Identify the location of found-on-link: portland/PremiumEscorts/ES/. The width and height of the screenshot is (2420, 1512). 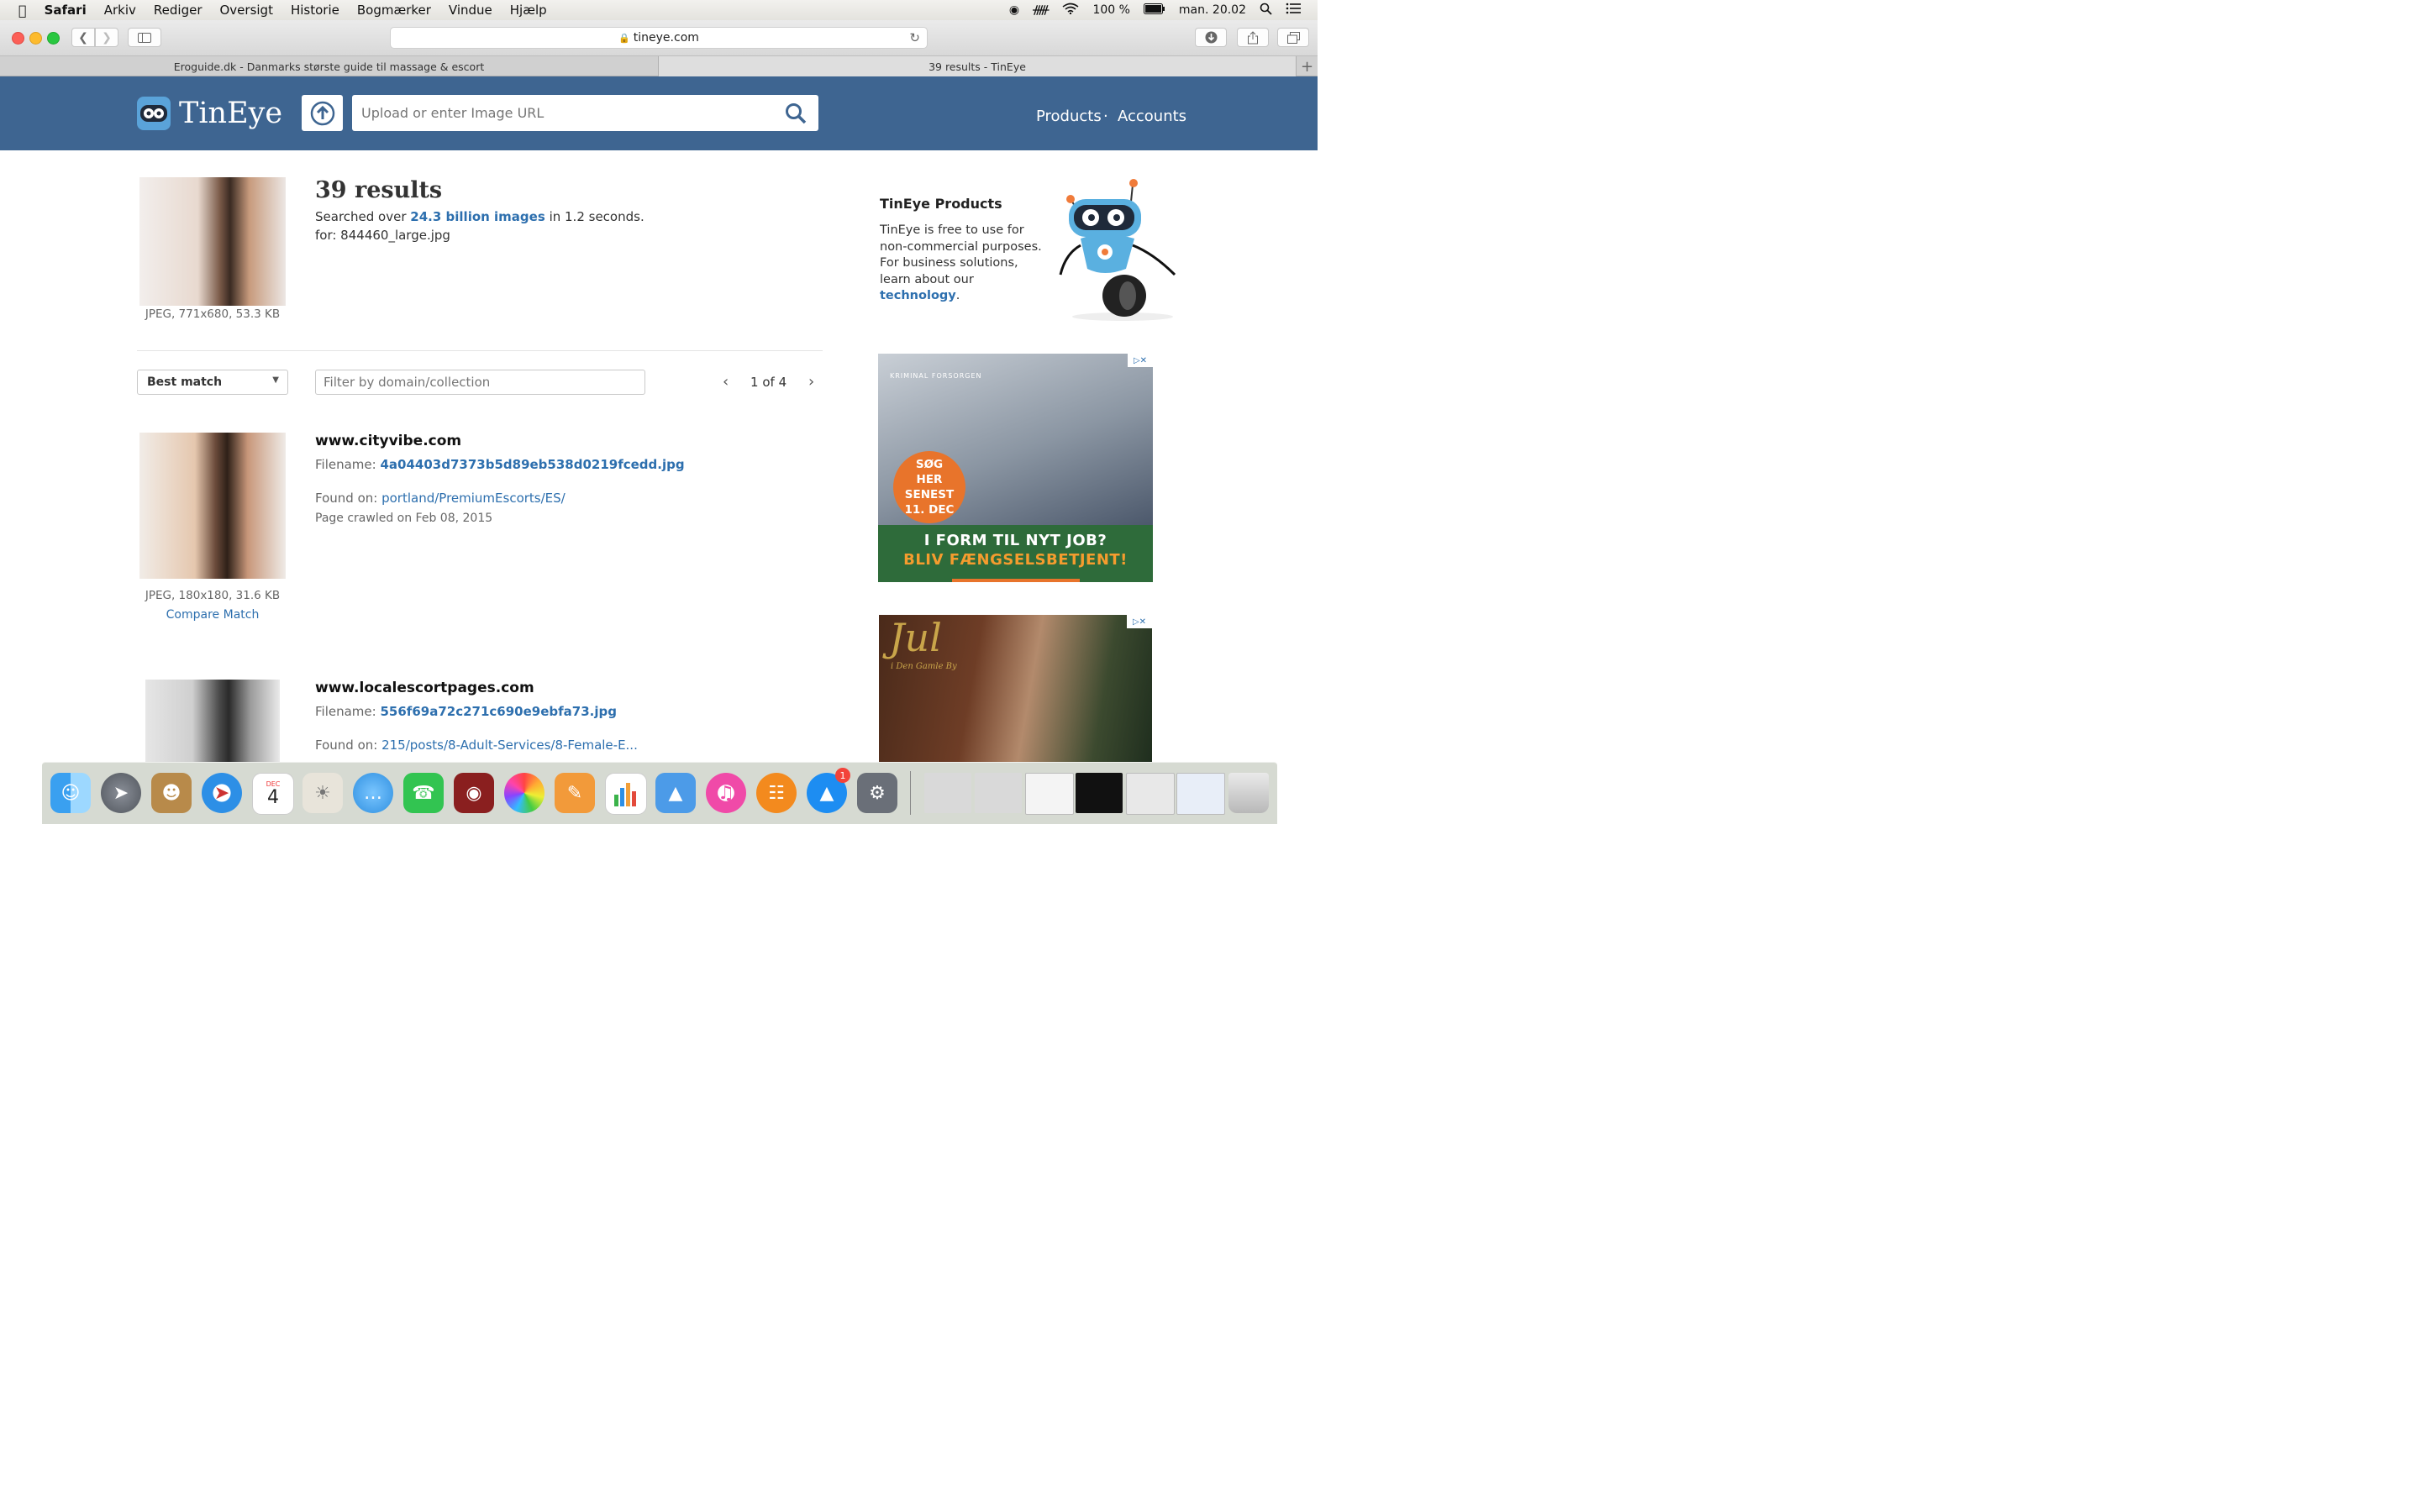
(473, 498).